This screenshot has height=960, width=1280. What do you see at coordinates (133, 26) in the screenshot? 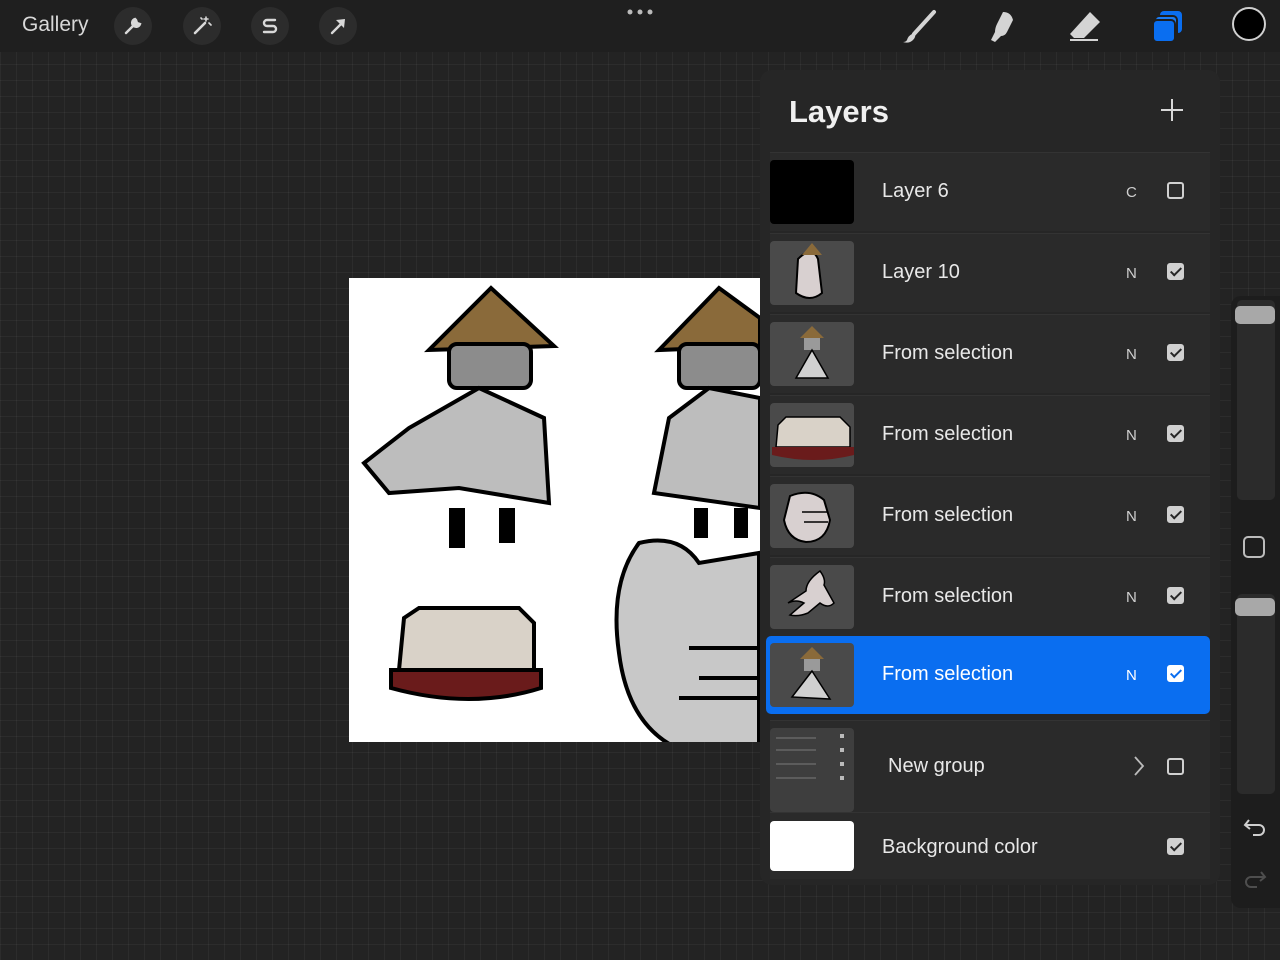
I see `wrench-icon` at bounding box center [133, 26].